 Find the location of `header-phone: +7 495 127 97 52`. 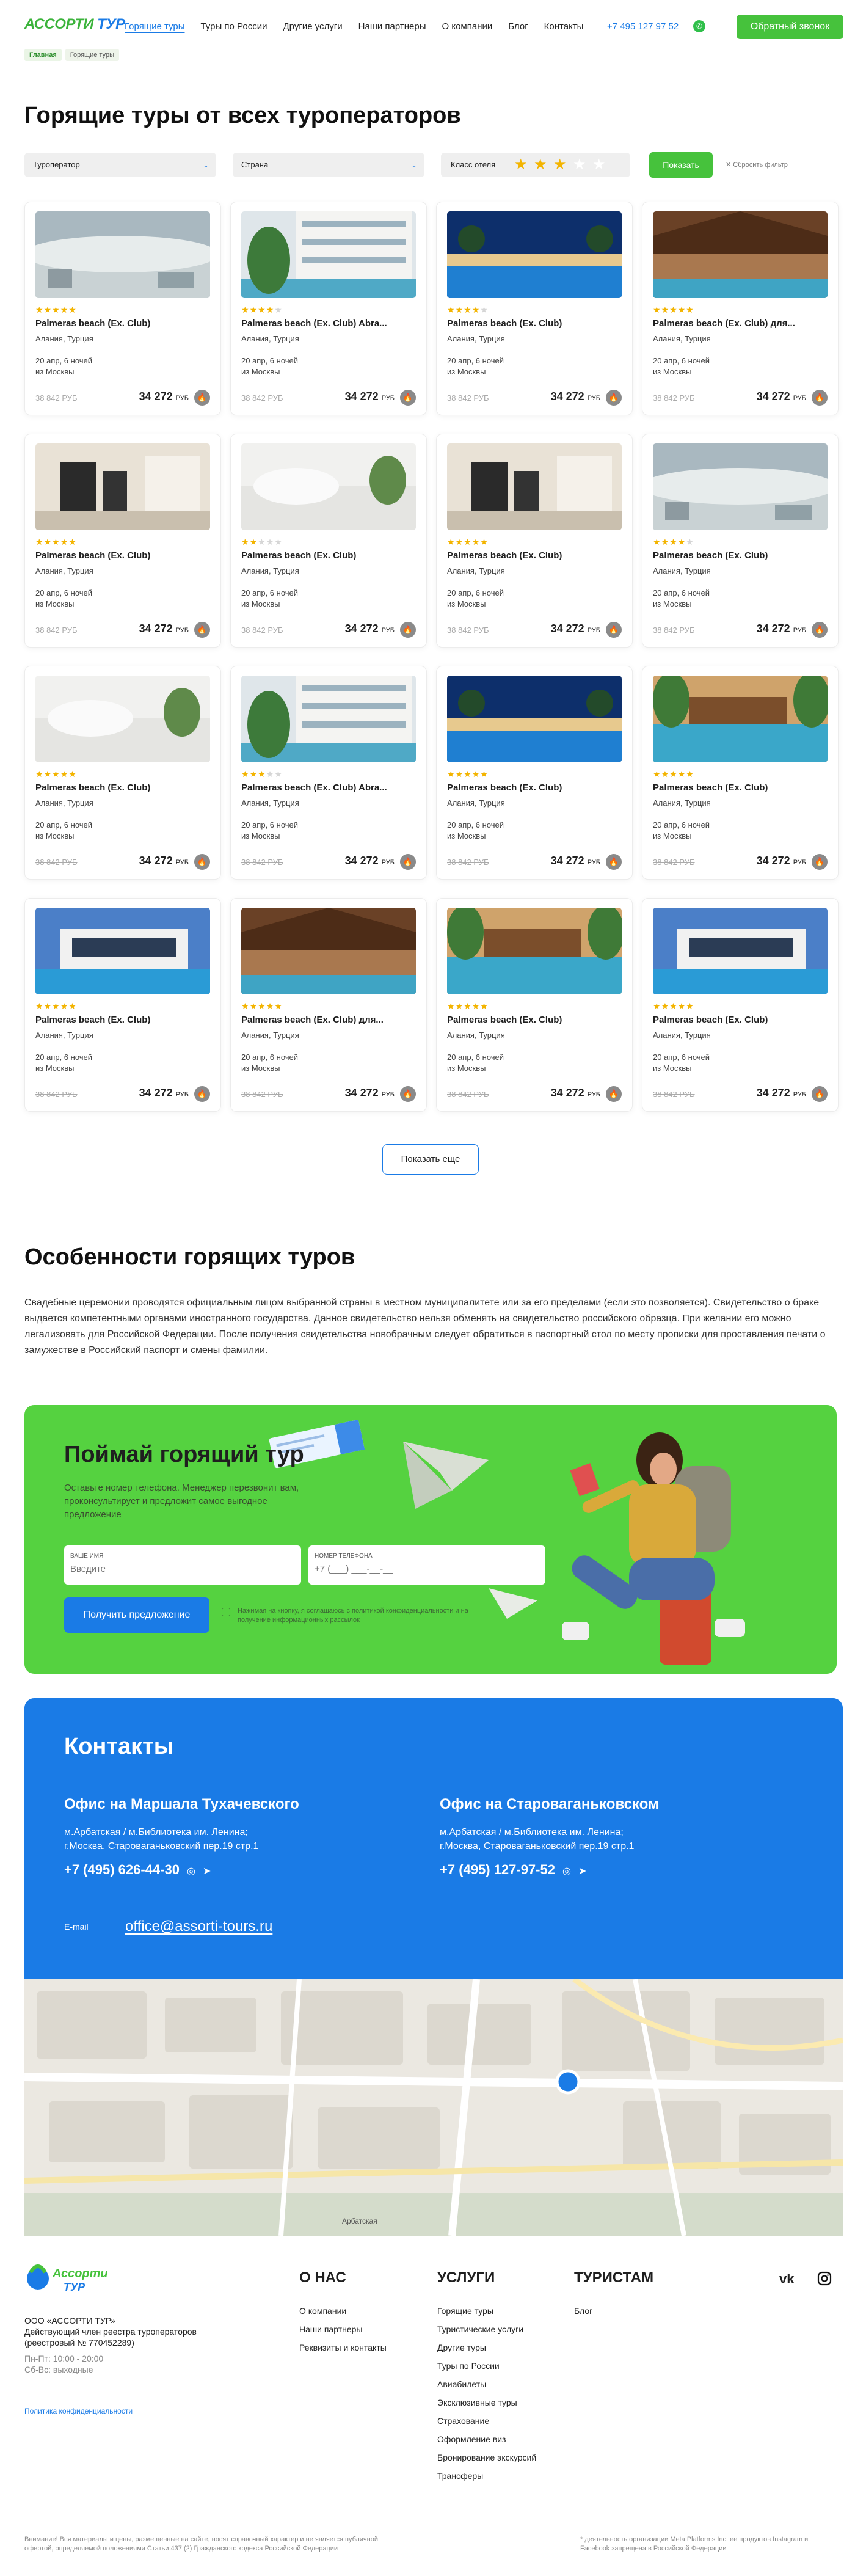

header-phone: +7 495 127 97 52 is located at coordinates (643, 27).